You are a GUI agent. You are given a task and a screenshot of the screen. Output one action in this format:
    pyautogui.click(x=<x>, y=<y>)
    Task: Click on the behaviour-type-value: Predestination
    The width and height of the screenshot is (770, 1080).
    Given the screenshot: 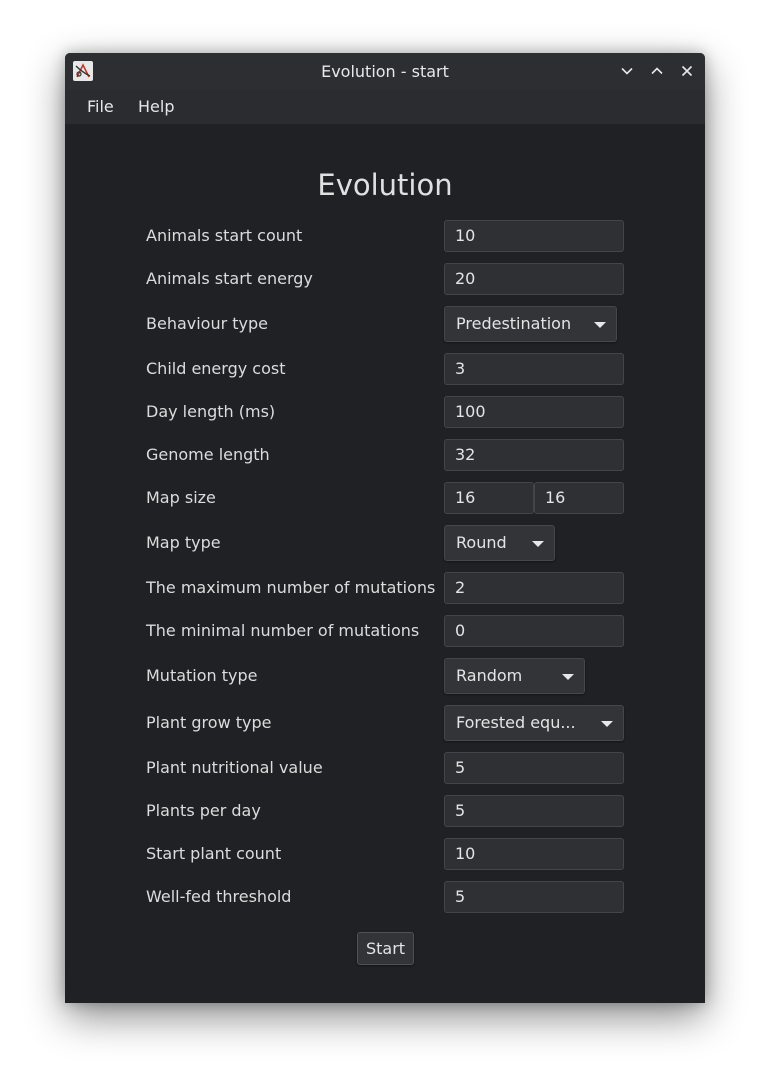 What is the action you would take?
    pyautogui.click(x=514, y=323)
    